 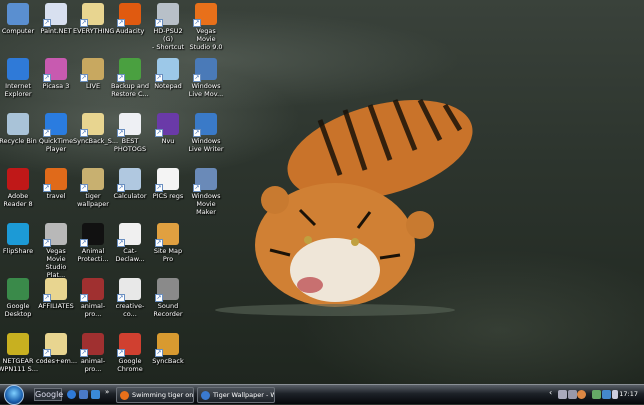 I want to click on desktop-icon-everything: ↗ EVERYTHING, so click(x=94, y=19).